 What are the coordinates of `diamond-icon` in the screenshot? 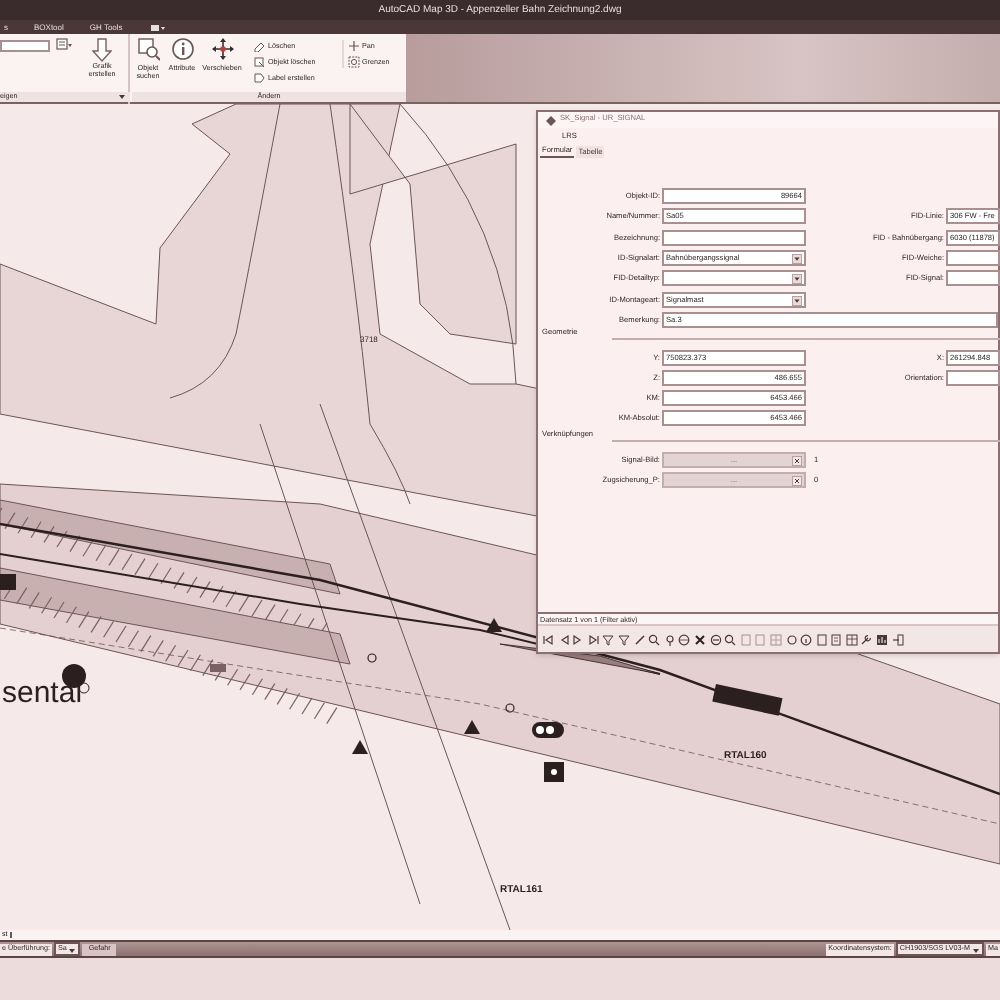 It's located at (551, 120).